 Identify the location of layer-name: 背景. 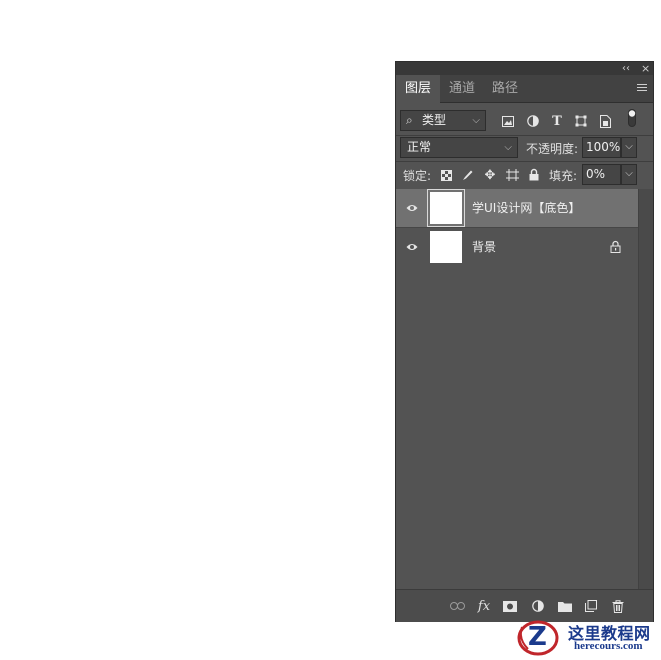
(484, 247).